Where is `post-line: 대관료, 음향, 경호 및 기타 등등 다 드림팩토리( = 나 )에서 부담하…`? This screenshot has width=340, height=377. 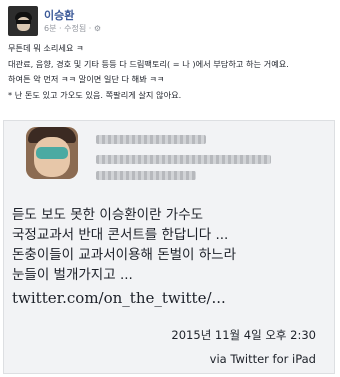 post-line: 대관료, 음향, 경호 및 기타 등등 다 드림팩토리( = 나 )에서 부담하… is located at coordinates (148, 63).